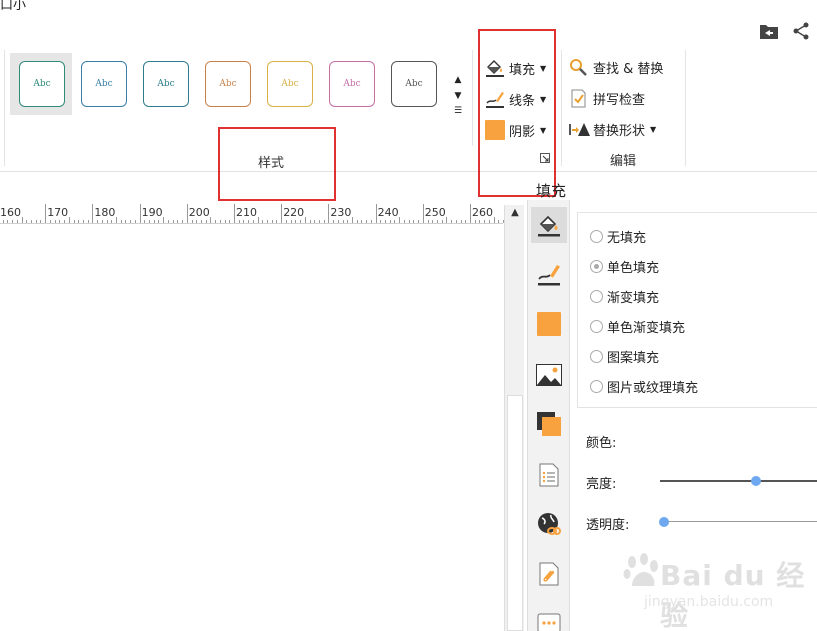  What do you see at coordinates (458, 80) in the screenshot?
I see `gallery-up-icon: ▲` at bounding box center [458, 80].